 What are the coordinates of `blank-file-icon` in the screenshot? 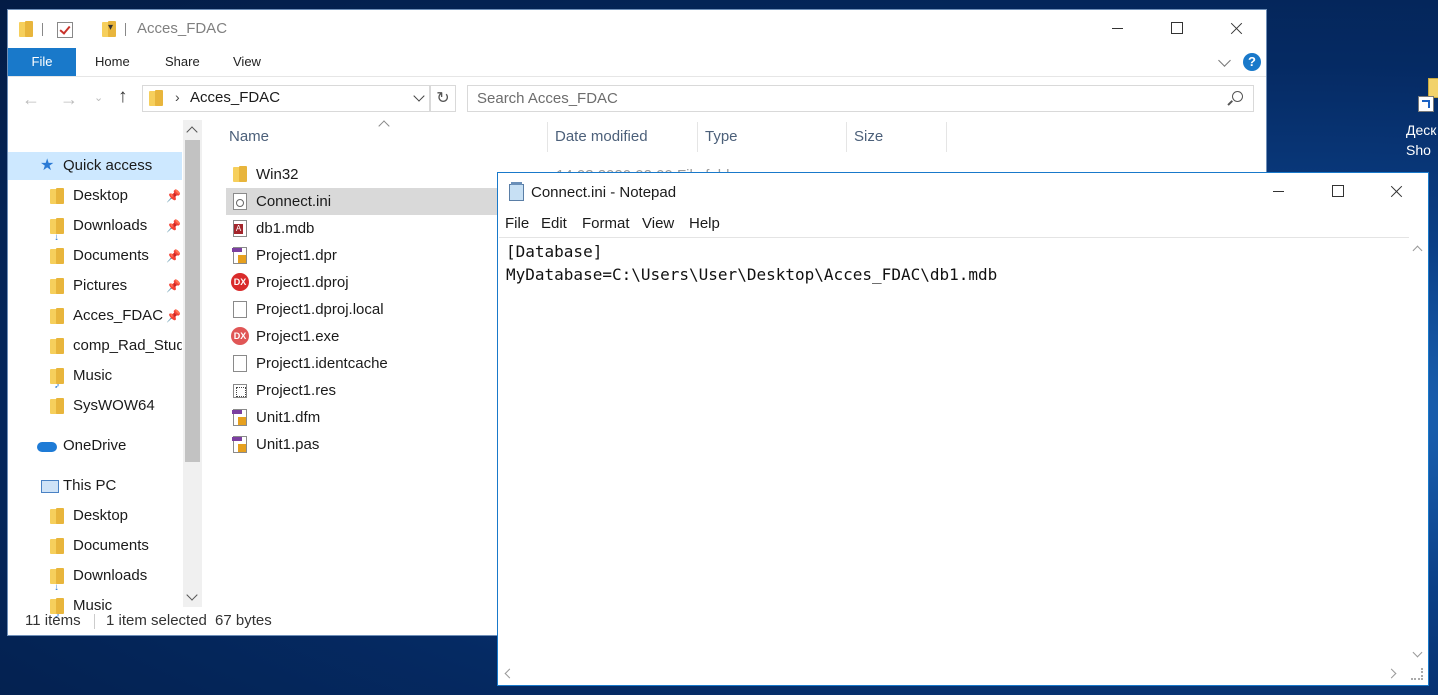 It's located at (240, 363).